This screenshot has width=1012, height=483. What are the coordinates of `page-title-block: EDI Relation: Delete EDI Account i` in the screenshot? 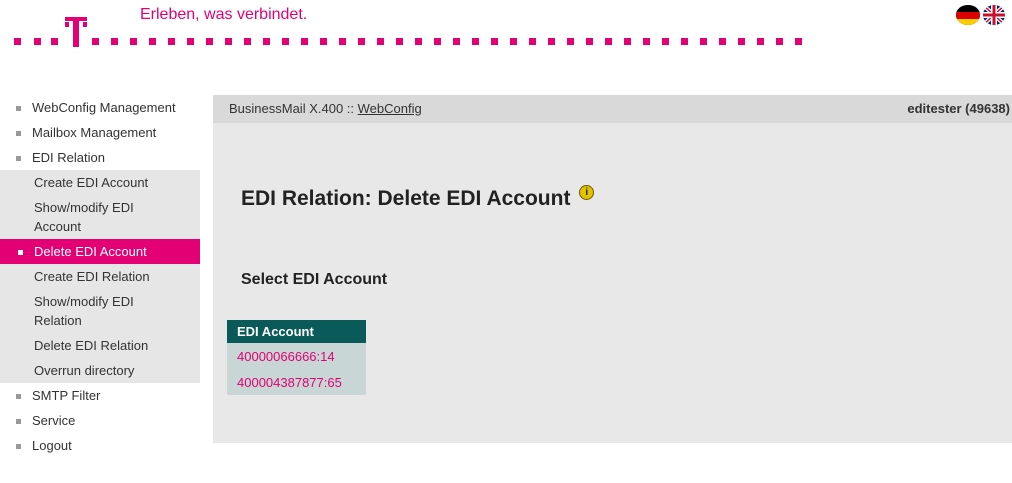 It's located at (418, 198).